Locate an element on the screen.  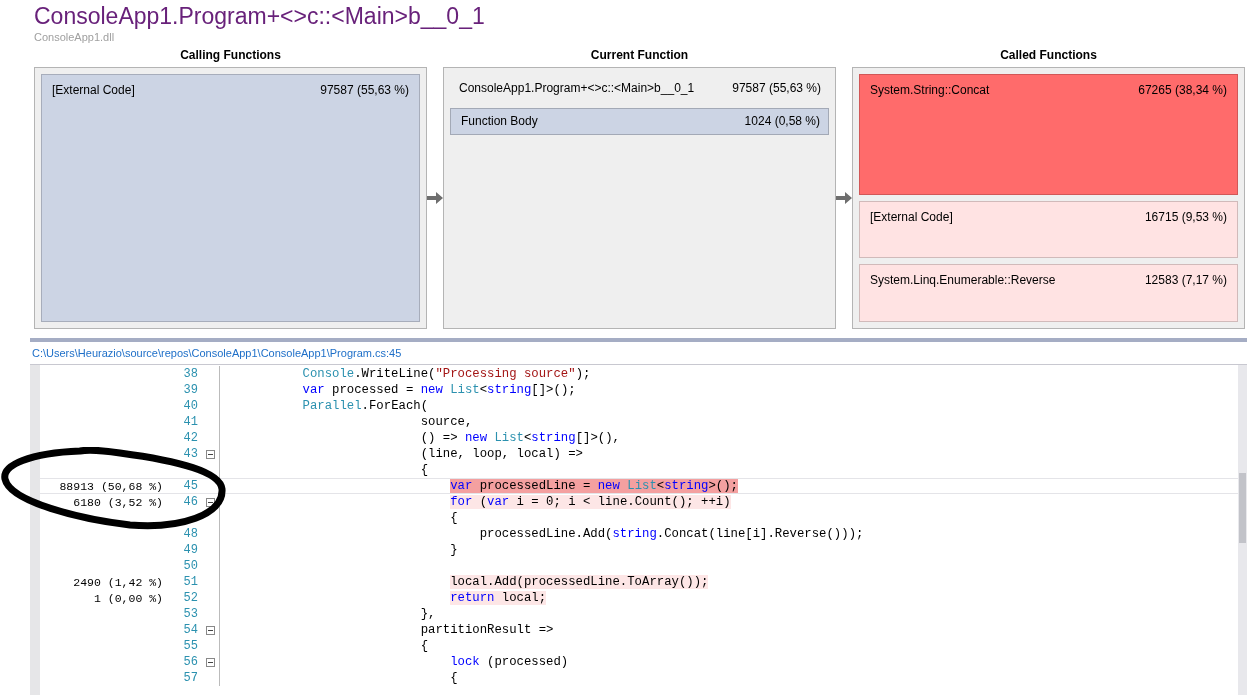
module-name: ConsoleApp1.dll is located at coordinates (75, 37).